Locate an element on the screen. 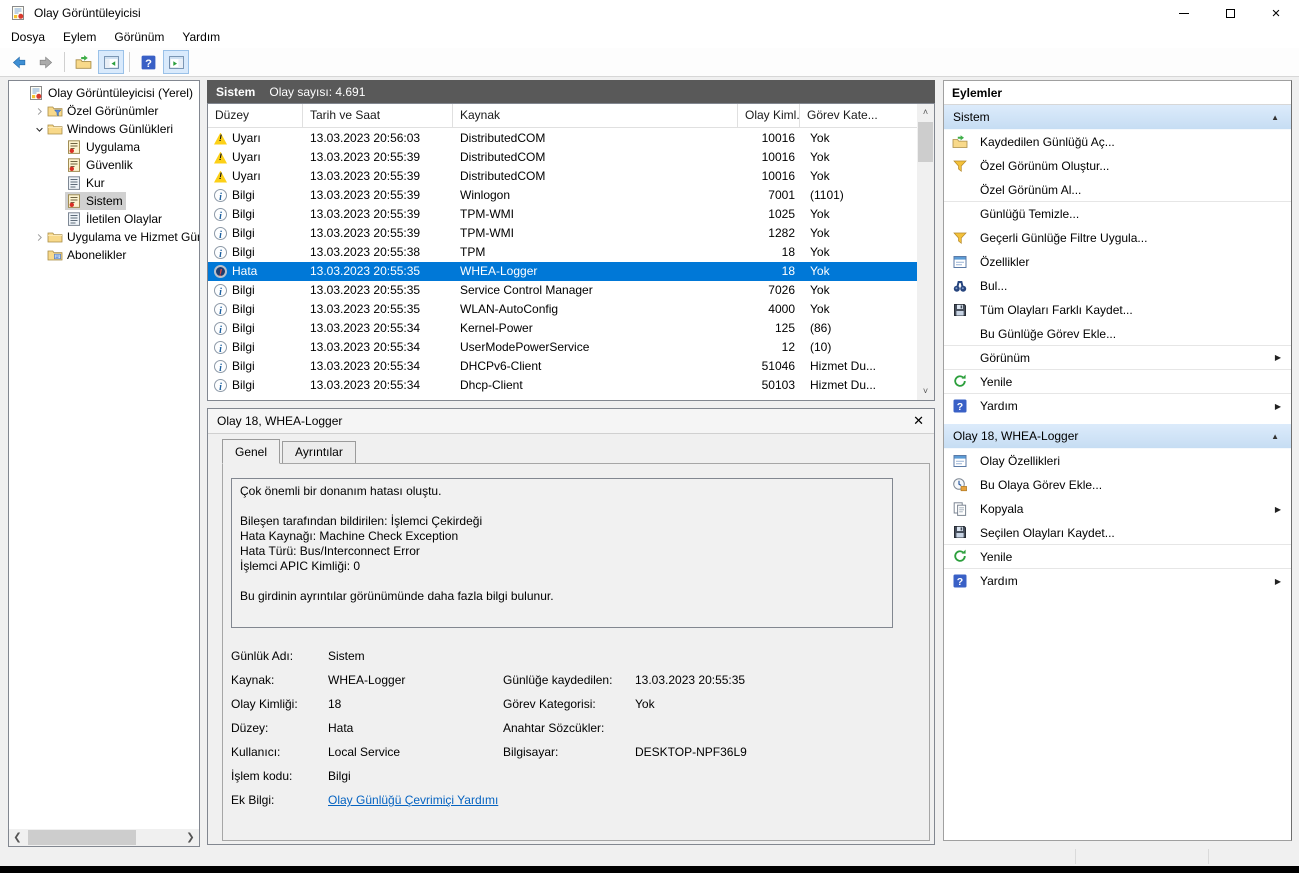  action-item: Olay Özellikleri ▶ is located at coordinates (1117, 461).